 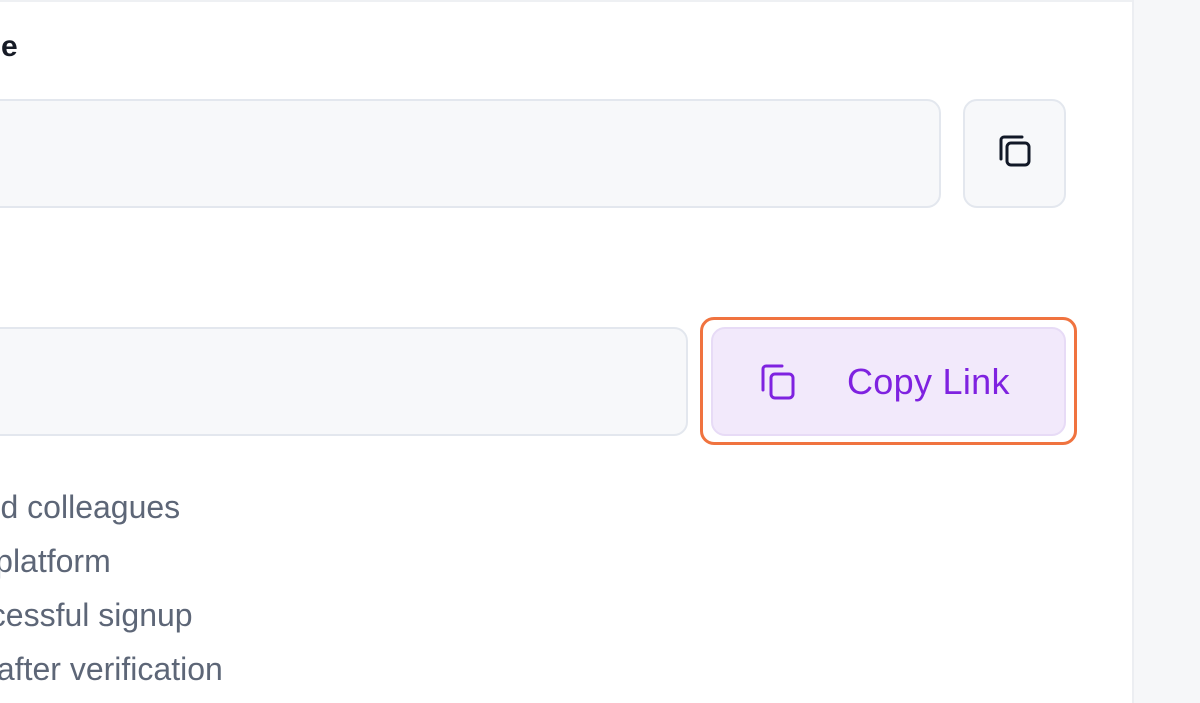 What do you see at coordinates (55, 561) in the screenshot?
I see `instruction-item: our platform` at bounding box center [55, 561].